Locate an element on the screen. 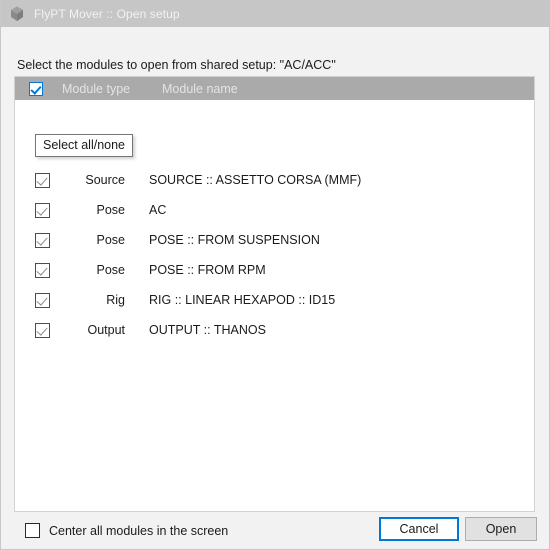 The height and width of the screenshot is (550, 550). app-logo-icon is located at coordinates (17, 14).